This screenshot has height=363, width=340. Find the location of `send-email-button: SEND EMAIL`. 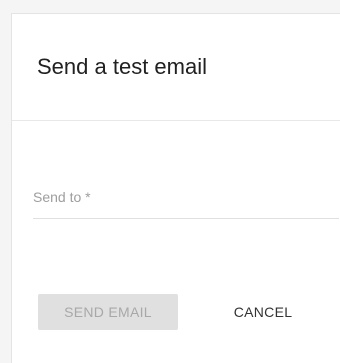

send-email-button: SEND EMAIL is located at coordinates (108, 312).